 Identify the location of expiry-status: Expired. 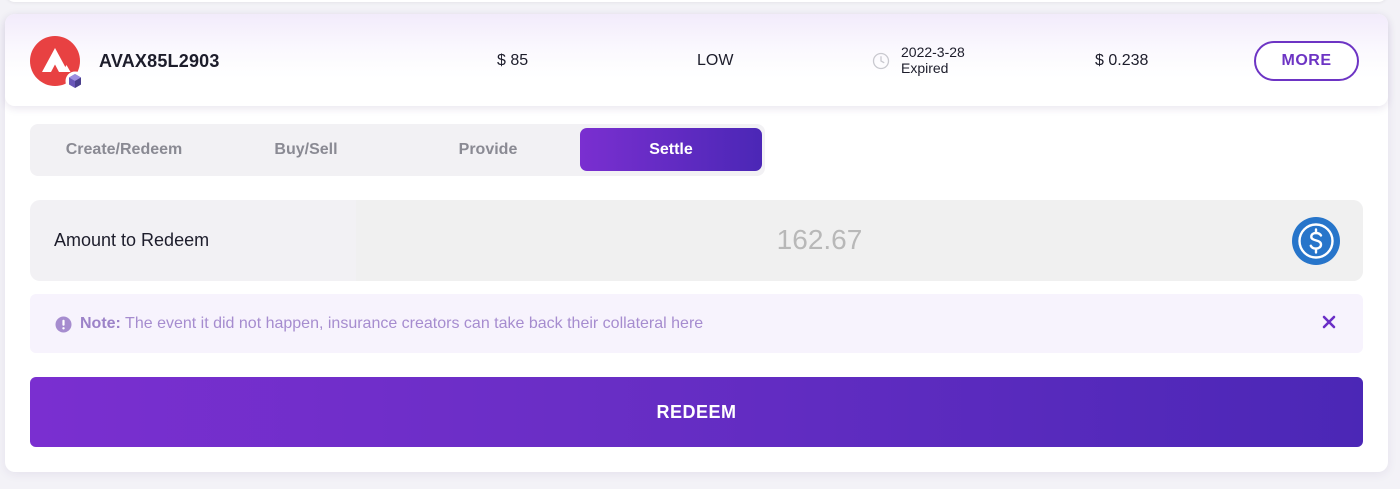
(925, 68).